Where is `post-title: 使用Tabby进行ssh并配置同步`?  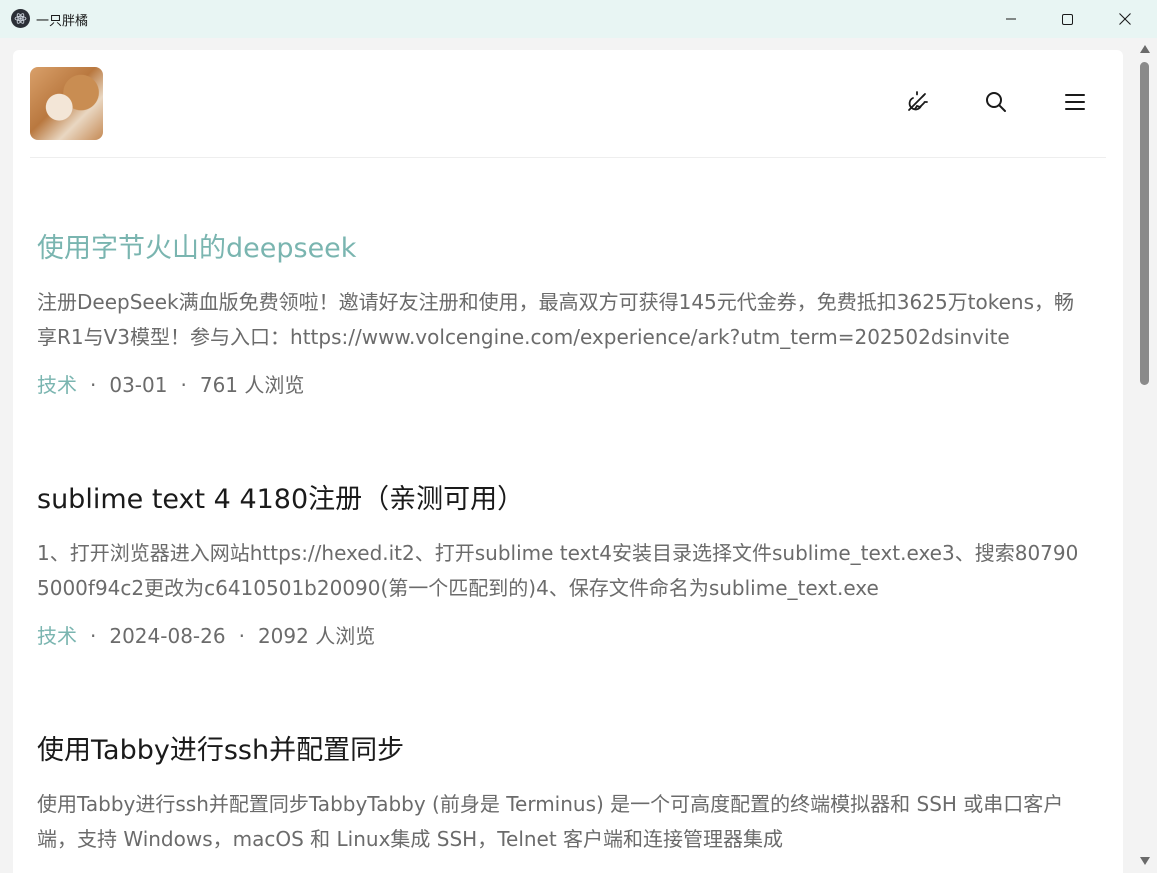
post-title: 使用Tabby进行ssh并配置同步 is located at coordinates (562, 751).